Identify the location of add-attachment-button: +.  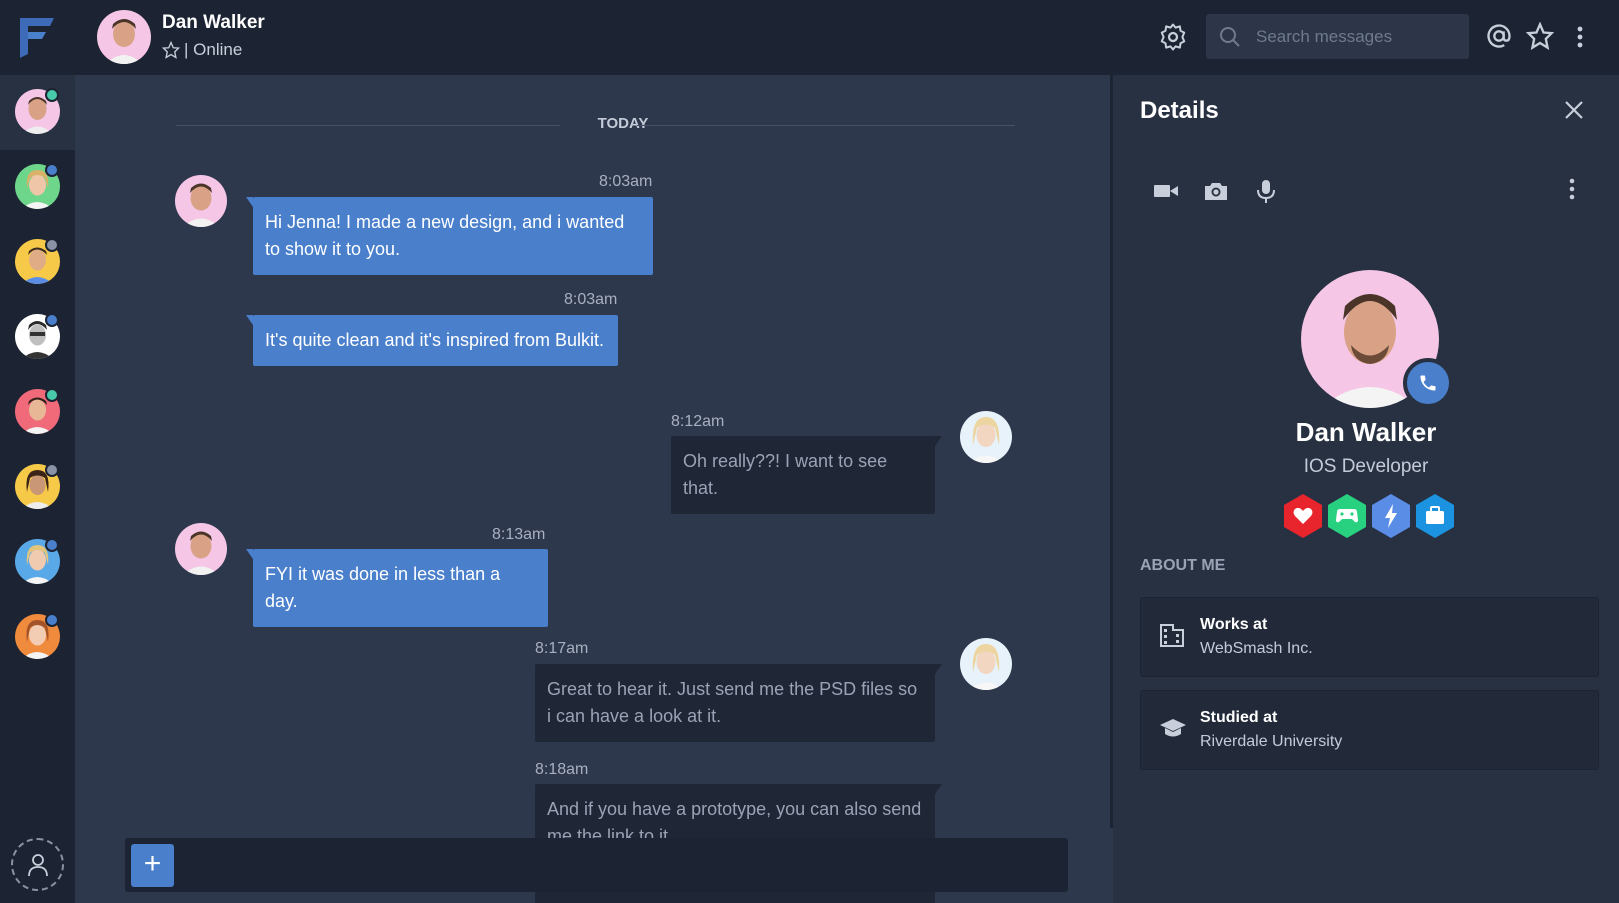
(152, 865).